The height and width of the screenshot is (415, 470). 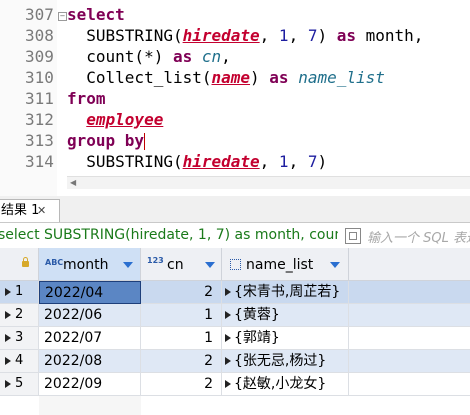 I want to click on row-number-cell: 2, so click(x=19, y=315).